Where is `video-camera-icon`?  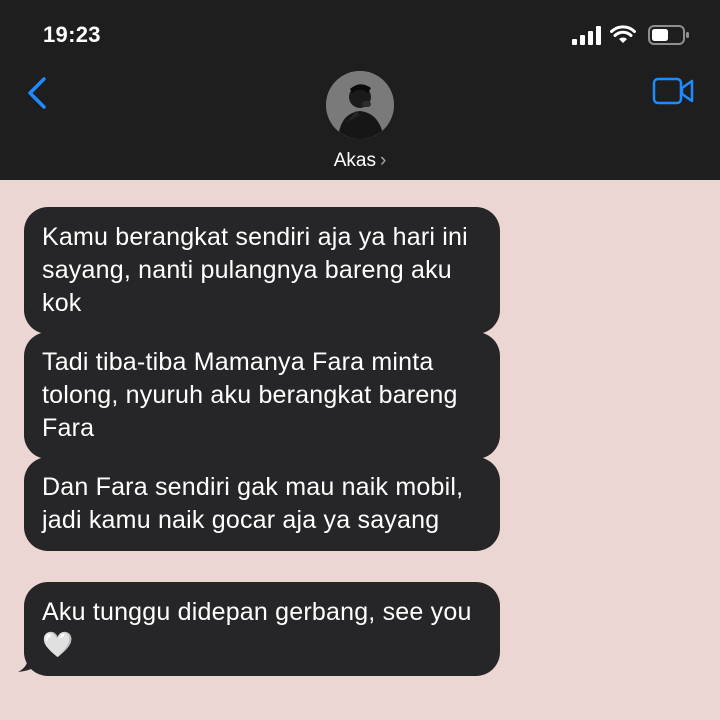 video-camera-icon is located at coordinates (673, 91).